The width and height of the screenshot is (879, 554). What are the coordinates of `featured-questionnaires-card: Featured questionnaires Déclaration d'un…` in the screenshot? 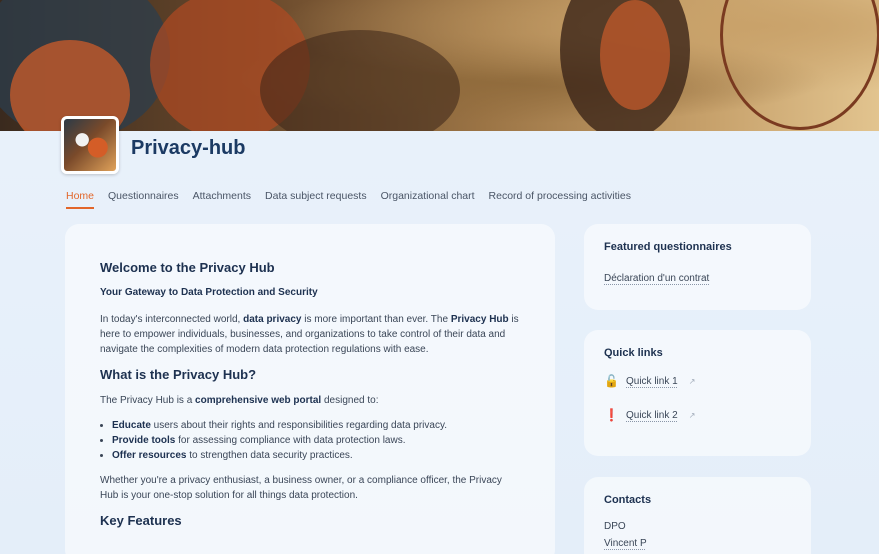 It's located at (697, 267).